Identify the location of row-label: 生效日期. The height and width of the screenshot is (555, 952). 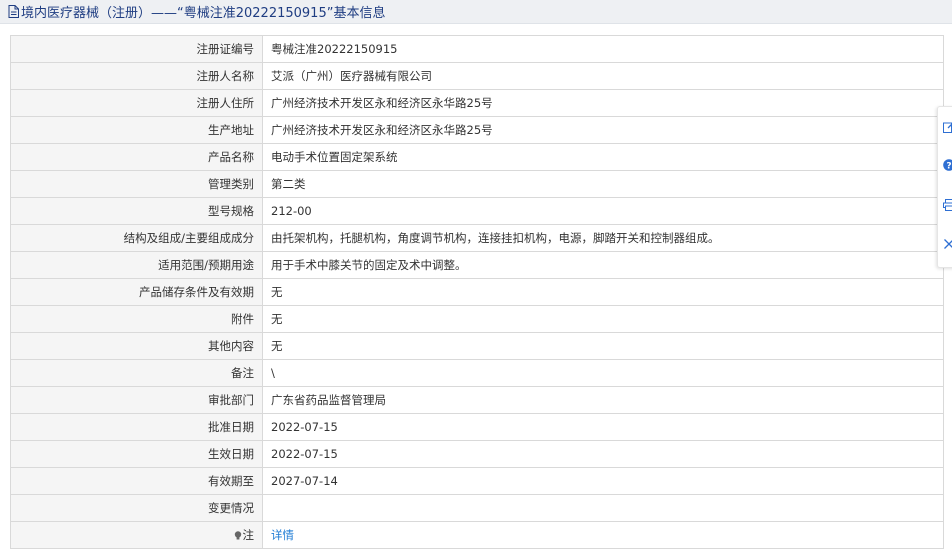
(136, 454).